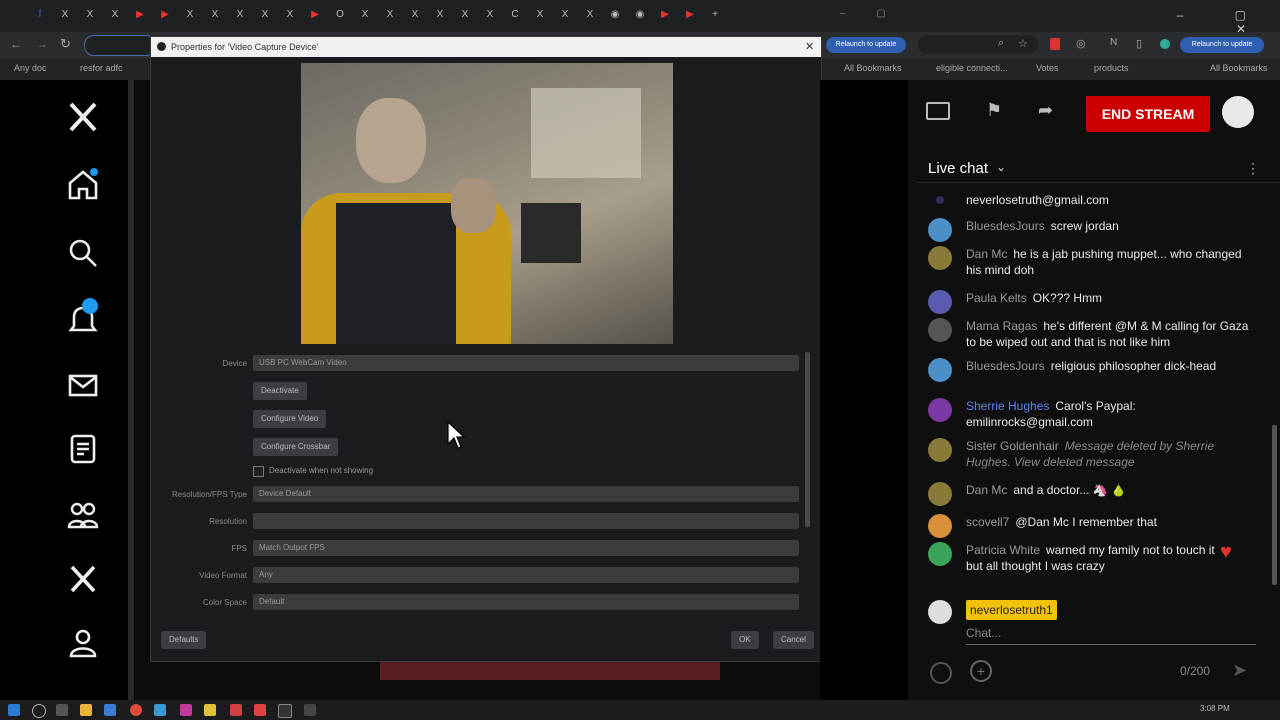  What do you see at coordinates (83, 449) in the screenshot?
I see `lists-icon` at bounding box center [83, 449].